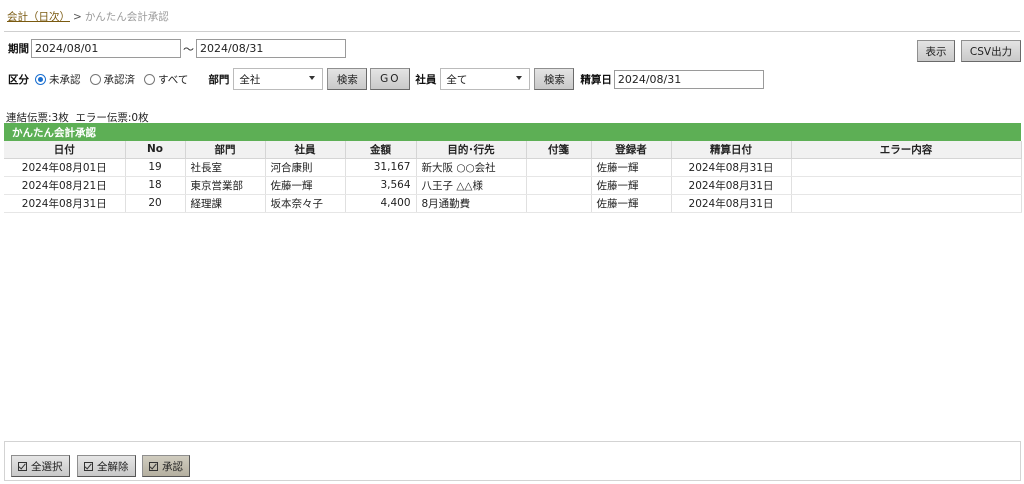  Describe the element at coordinates (155, 203) in the screenshot. I see `cell-no: 20` at that location.